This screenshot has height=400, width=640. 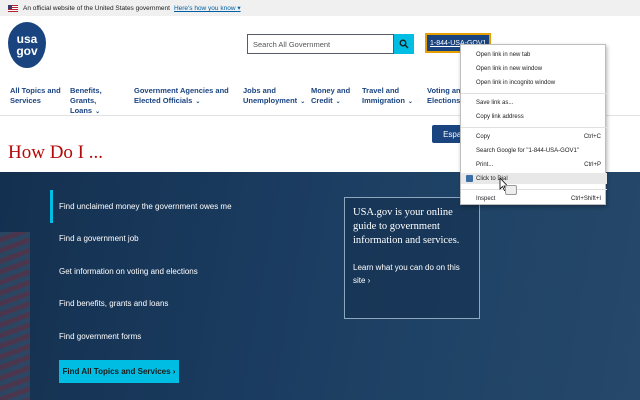 I want to click on search-icon, so click(x=404, y=44).